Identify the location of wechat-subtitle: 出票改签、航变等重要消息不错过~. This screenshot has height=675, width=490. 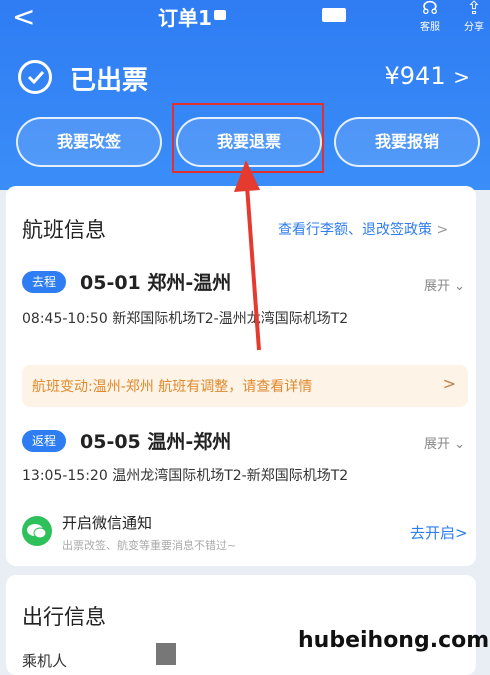
(149, 545).